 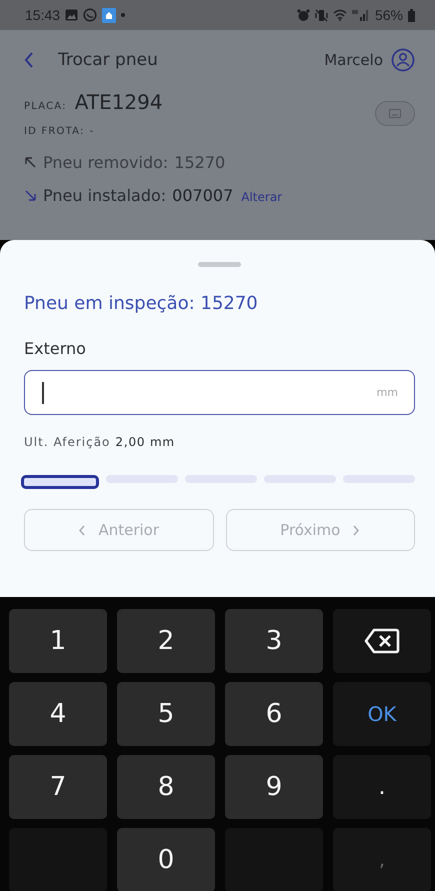 What do you see at coordinates (361, 15) in the screenshot?
I see `signal-icon` at bounding box center [361, 15].